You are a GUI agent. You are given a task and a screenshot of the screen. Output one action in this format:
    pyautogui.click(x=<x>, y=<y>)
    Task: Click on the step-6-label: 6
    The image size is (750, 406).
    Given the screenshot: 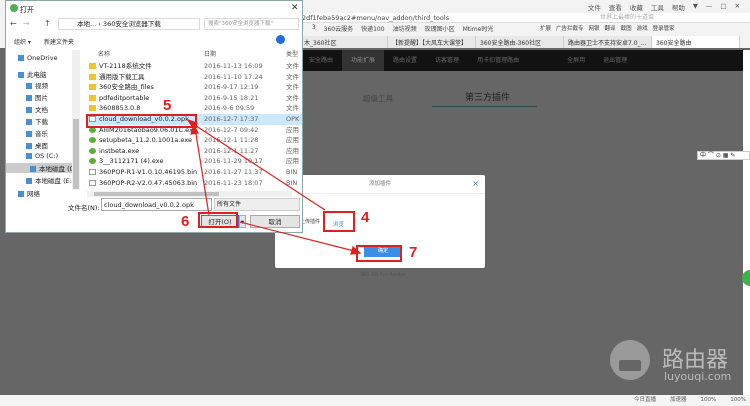 What is the action you would take?
    pyautogui.click(x=185, y=221)
    